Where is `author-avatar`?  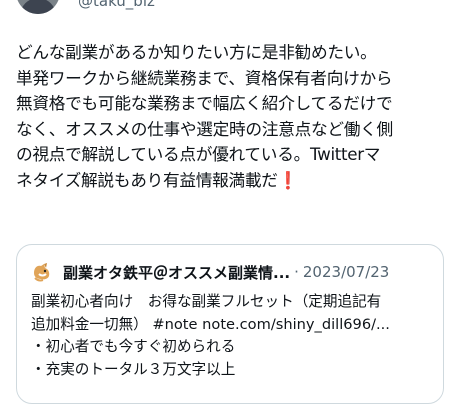
author-avatar is located at coordinates (38, 7).